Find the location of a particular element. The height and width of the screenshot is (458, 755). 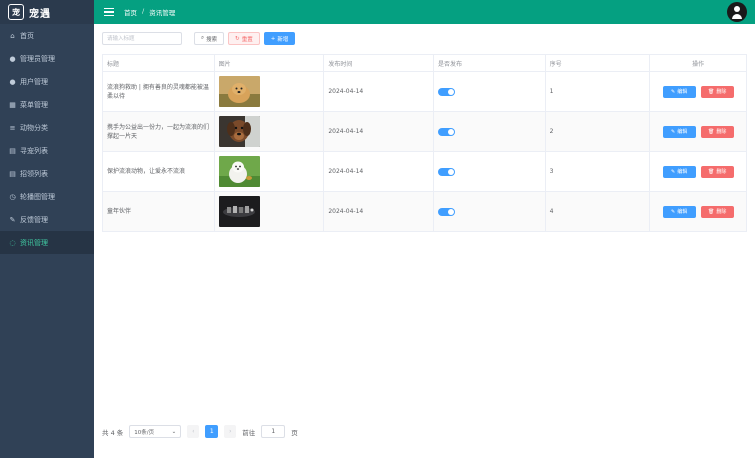

grid-icon: ▦ is located at coordinates (12, 104).